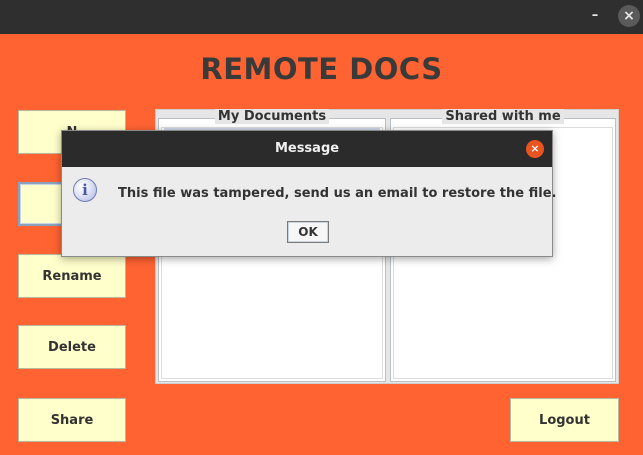 This screenshot has height=455, width=643. I want to click on rename-button: Rename, so click(72, 276).